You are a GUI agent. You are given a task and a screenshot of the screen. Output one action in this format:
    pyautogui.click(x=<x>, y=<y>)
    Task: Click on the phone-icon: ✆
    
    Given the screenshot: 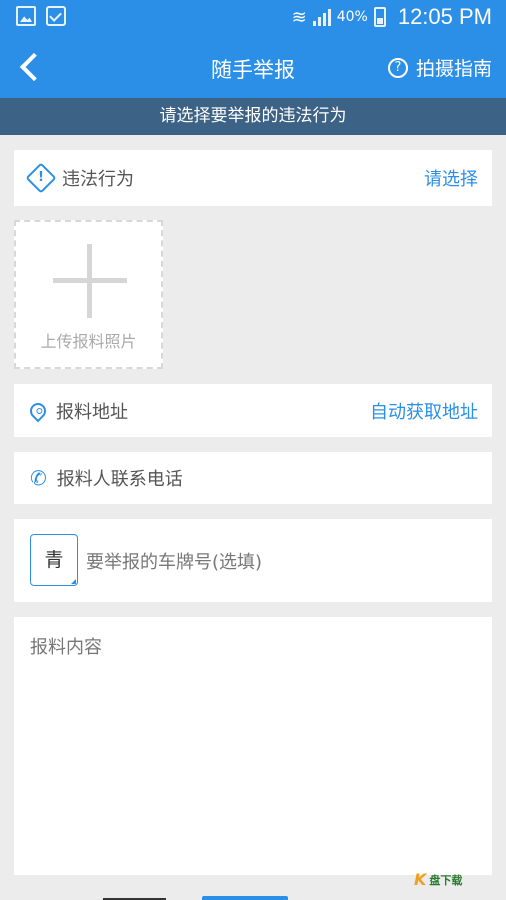 What is the action you would take?
    pyautogui.click(x=38, y=478)
    